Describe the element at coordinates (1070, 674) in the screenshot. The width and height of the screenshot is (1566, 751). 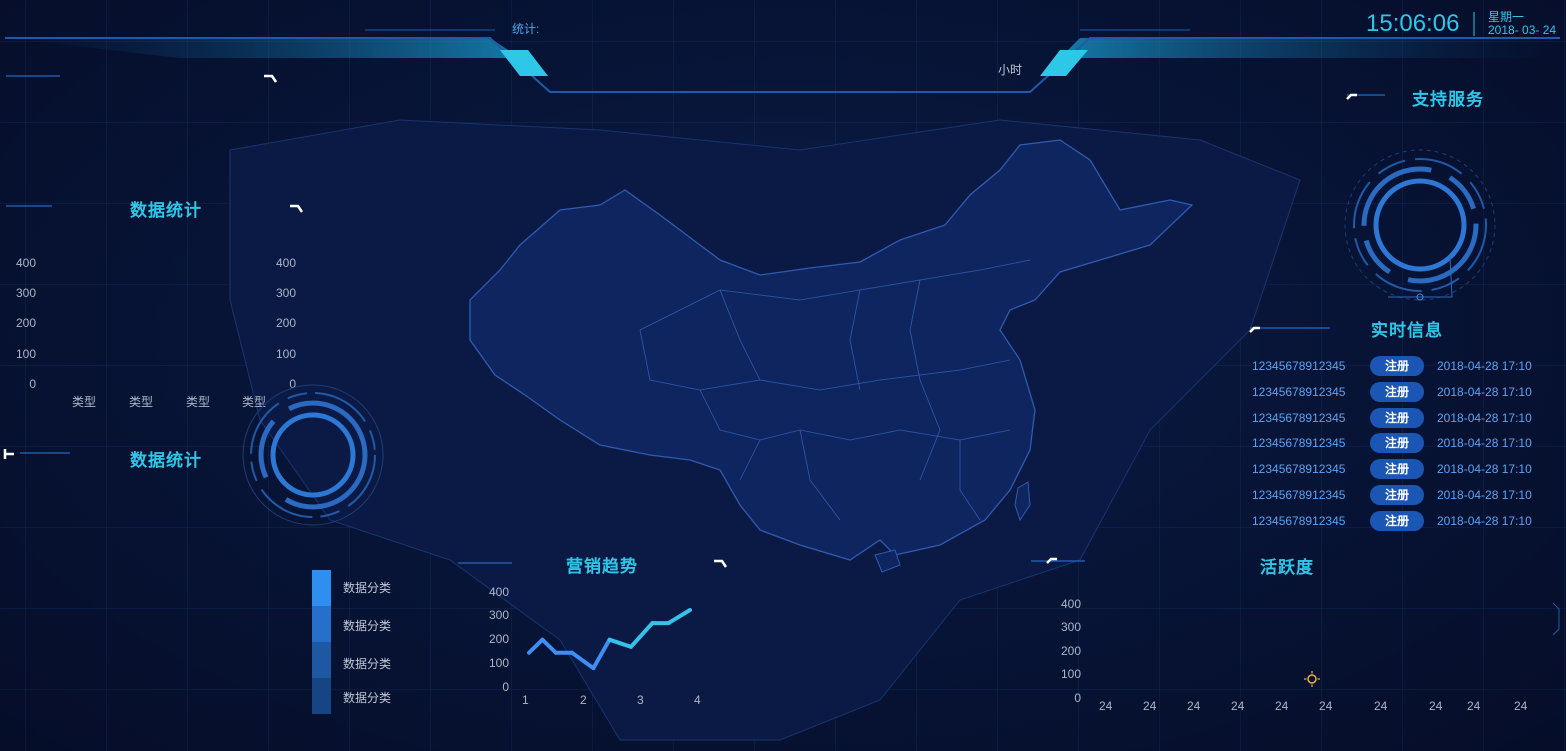
I see `y-tick: 100` at that location.